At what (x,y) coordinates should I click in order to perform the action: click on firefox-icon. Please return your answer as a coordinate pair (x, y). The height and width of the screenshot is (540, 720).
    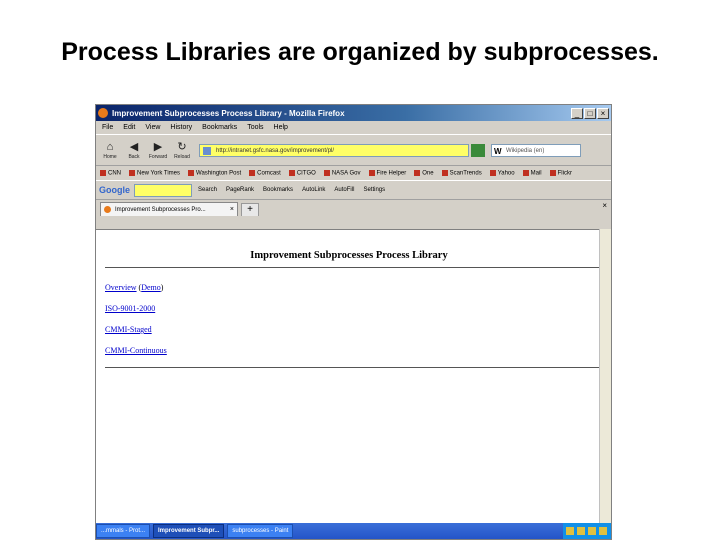
    Looking at the image, I should click on (103, 113).